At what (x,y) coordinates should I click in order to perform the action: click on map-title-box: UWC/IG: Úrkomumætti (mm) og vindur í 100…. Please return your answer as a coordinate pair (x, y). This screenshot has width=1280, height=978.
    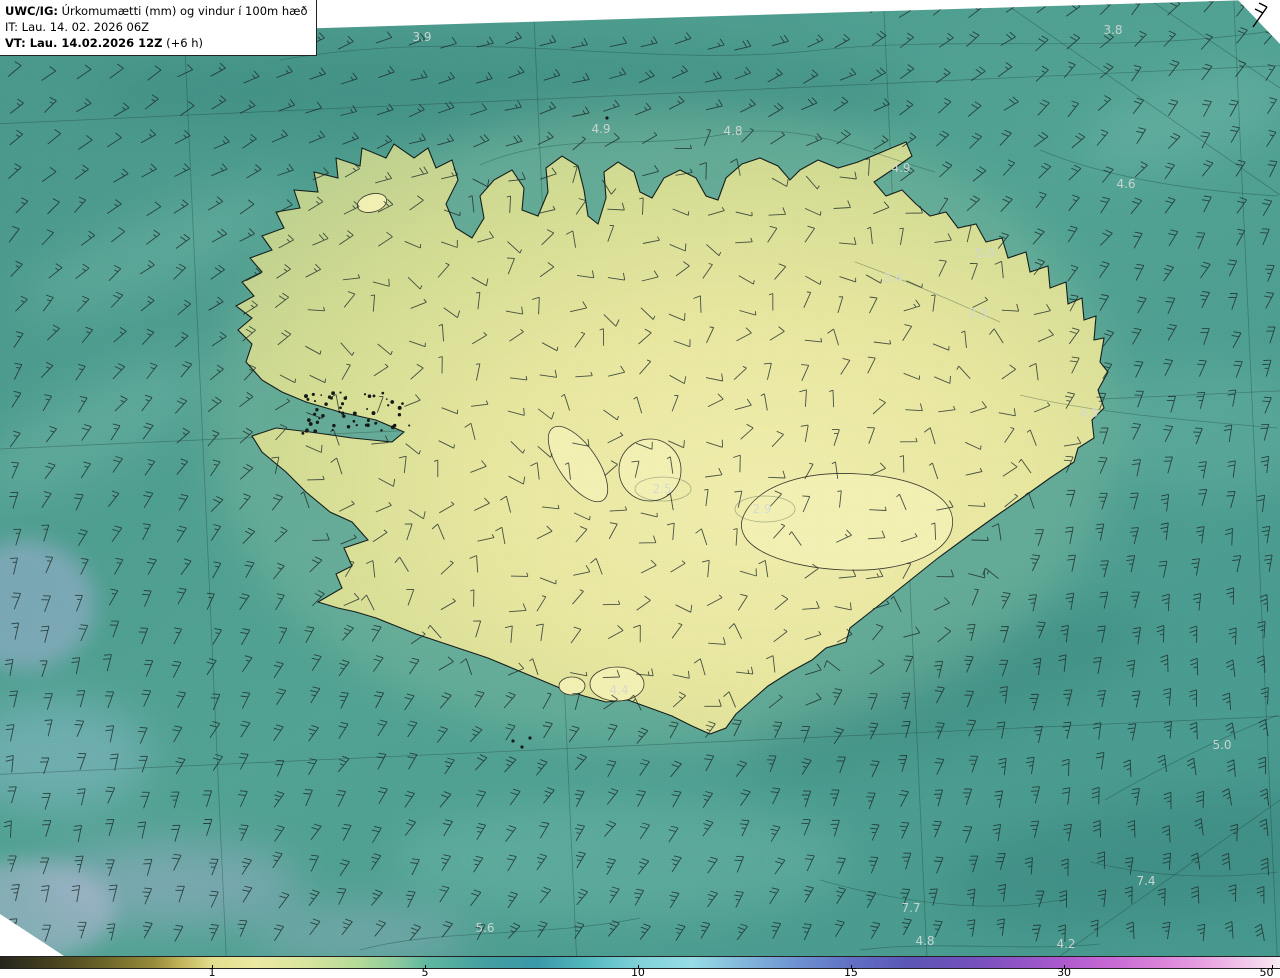
    Looking at the image, I should click on (158, 28).